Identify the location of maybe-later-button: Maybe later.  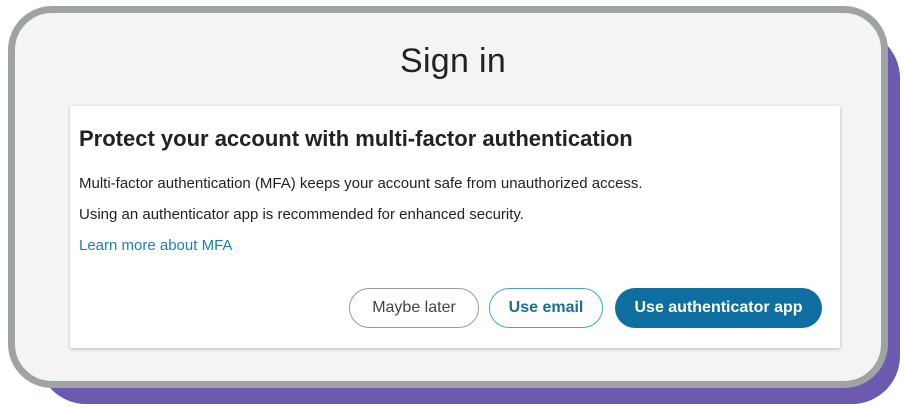
(414, 308).